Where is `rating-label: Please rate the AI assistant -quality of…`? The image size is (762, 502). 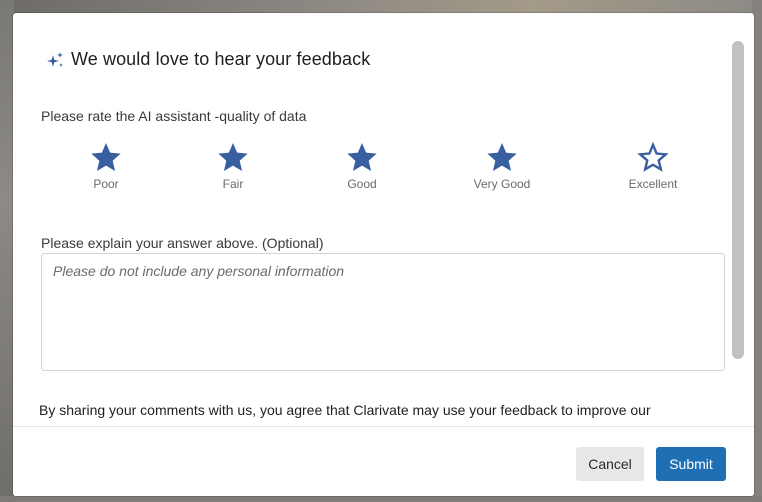
rating-label: Please rate the AI assistant -quality of… is located at coordinates (174, 116).